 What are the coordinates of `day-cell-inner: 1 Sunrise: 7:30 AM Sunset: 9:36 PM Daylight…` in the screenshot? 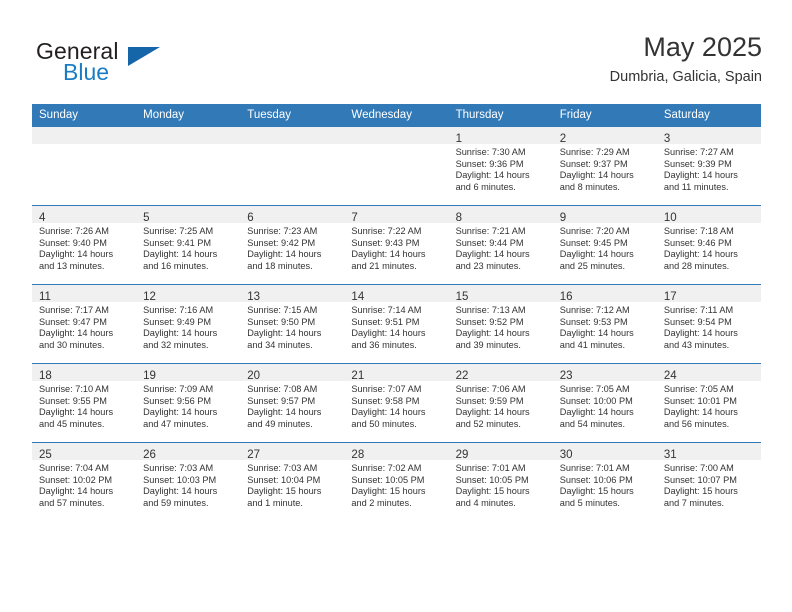 It's located at (500, 166).